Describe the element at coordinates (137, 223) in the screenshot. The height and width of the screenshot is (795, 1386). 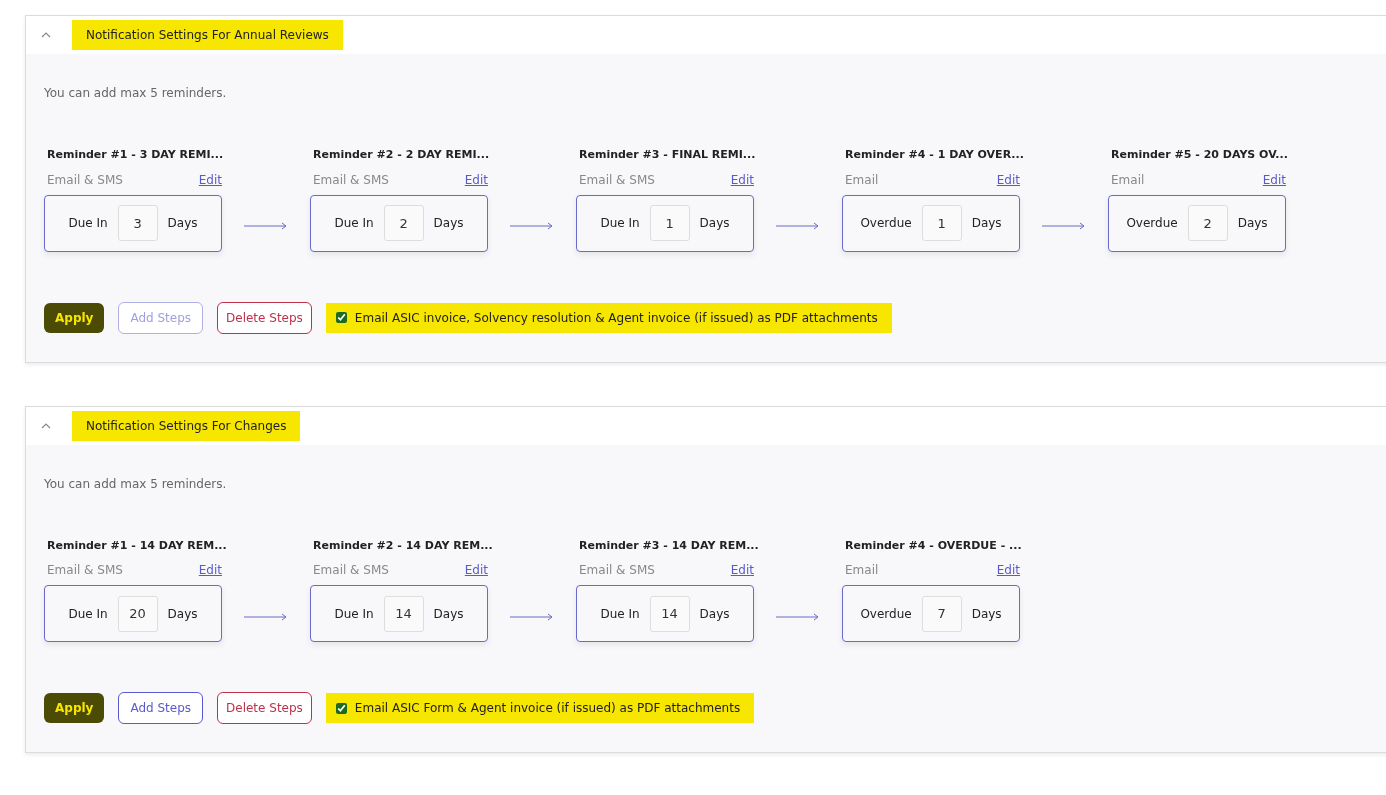
I see `days-input: 3` at that location.